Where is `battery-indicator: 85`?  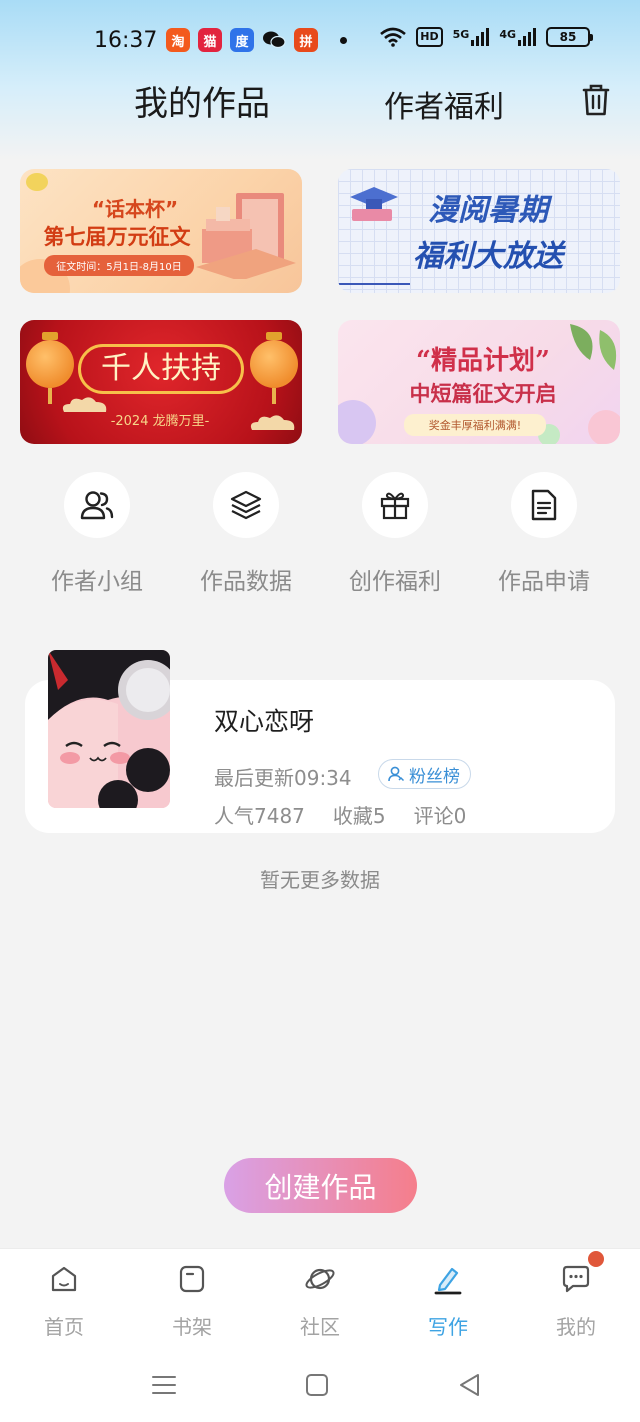 battery-indicator: 85 is located at coordinates (569, 37).